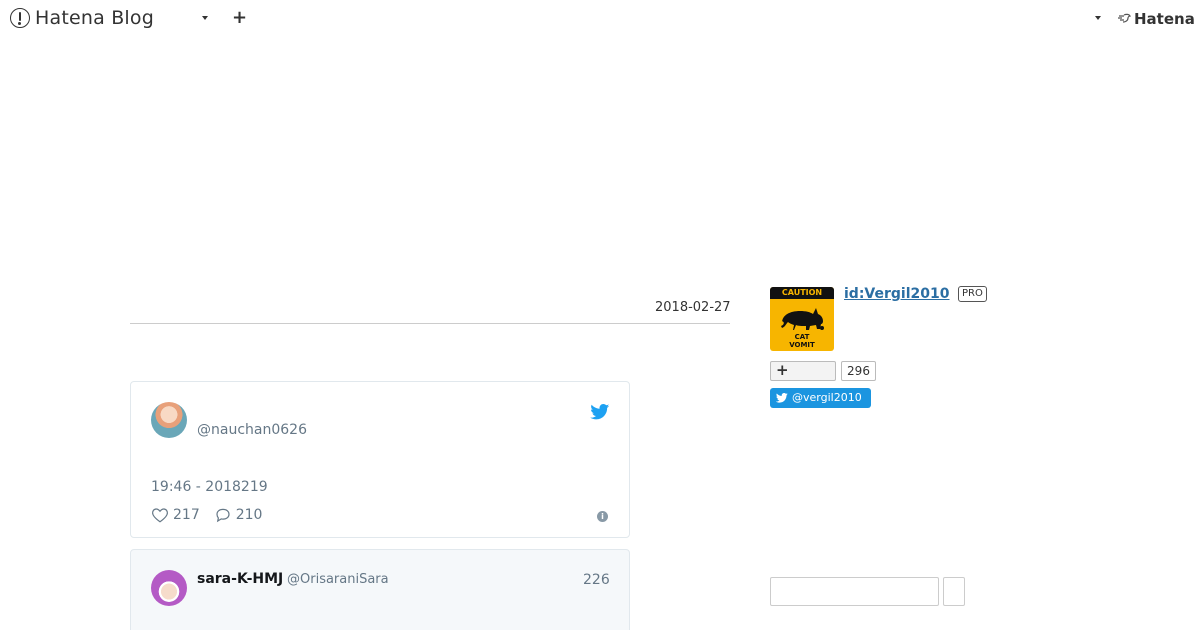 The image size is (1200, 630). Describe the element at coordinates (896, 294) in the screenshot. I see `user-id-link: id:Vergil2010` at that location.